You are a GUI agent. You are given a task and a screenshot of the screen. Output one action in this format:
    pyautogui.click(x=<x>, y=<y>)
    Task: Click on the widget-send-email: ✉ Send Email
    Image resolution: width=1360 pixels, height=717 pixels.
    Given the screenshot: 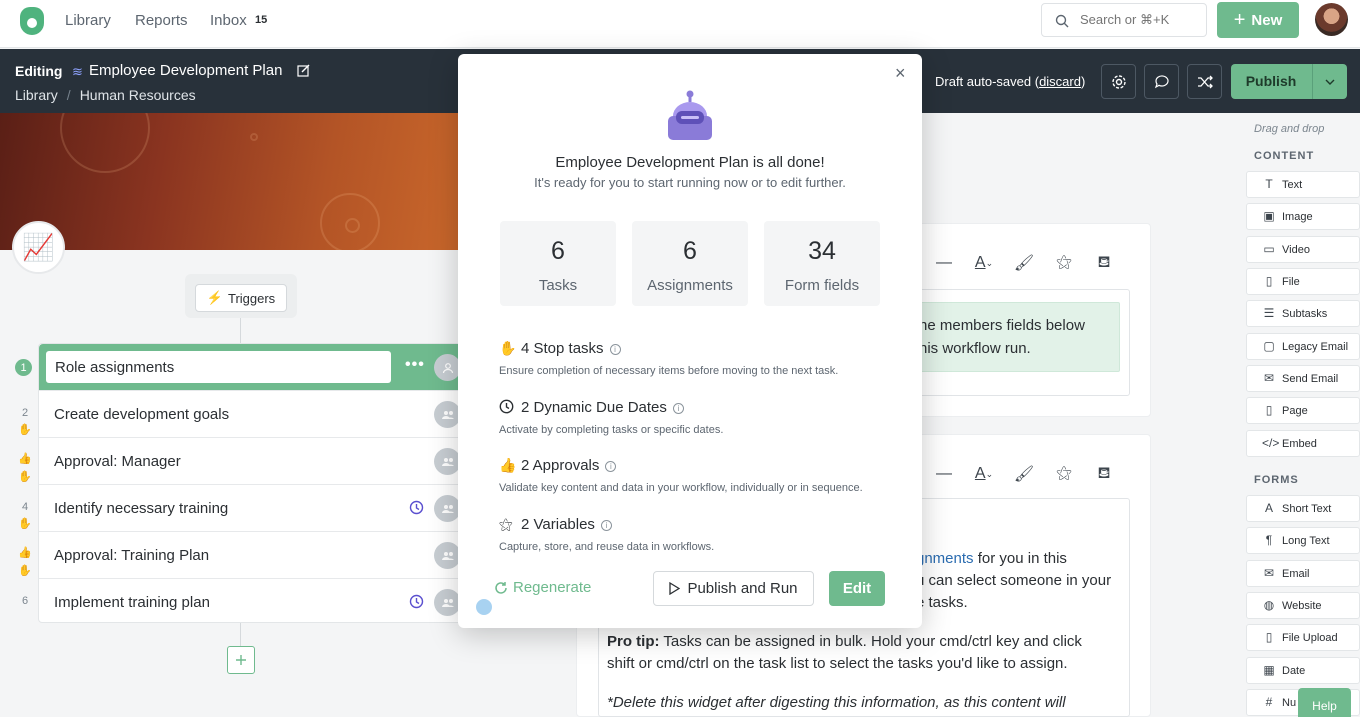 What is the action you would take?
    pyautogui.click(x=1303, y=378)
    